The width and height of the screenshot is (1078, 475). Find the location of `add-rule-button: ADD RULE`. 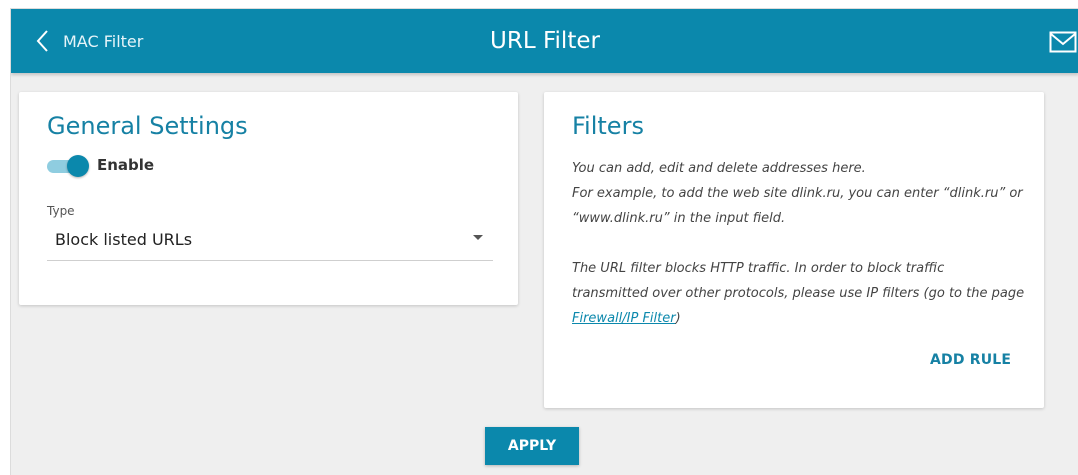

add-rule-button: ADD RULE is located at coordinates (970, 360).